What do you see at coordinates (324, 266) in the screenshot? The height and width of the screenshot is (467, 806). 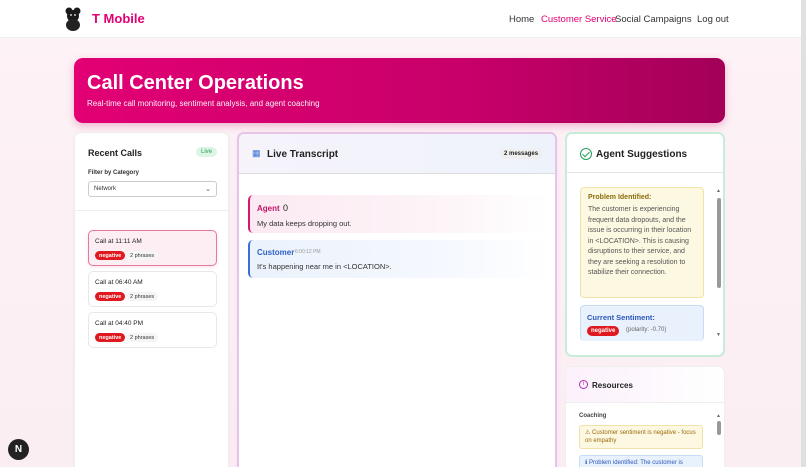 I see `message-text: It's happening near me in <LOCATION>.` at bounding box center [324, 266].